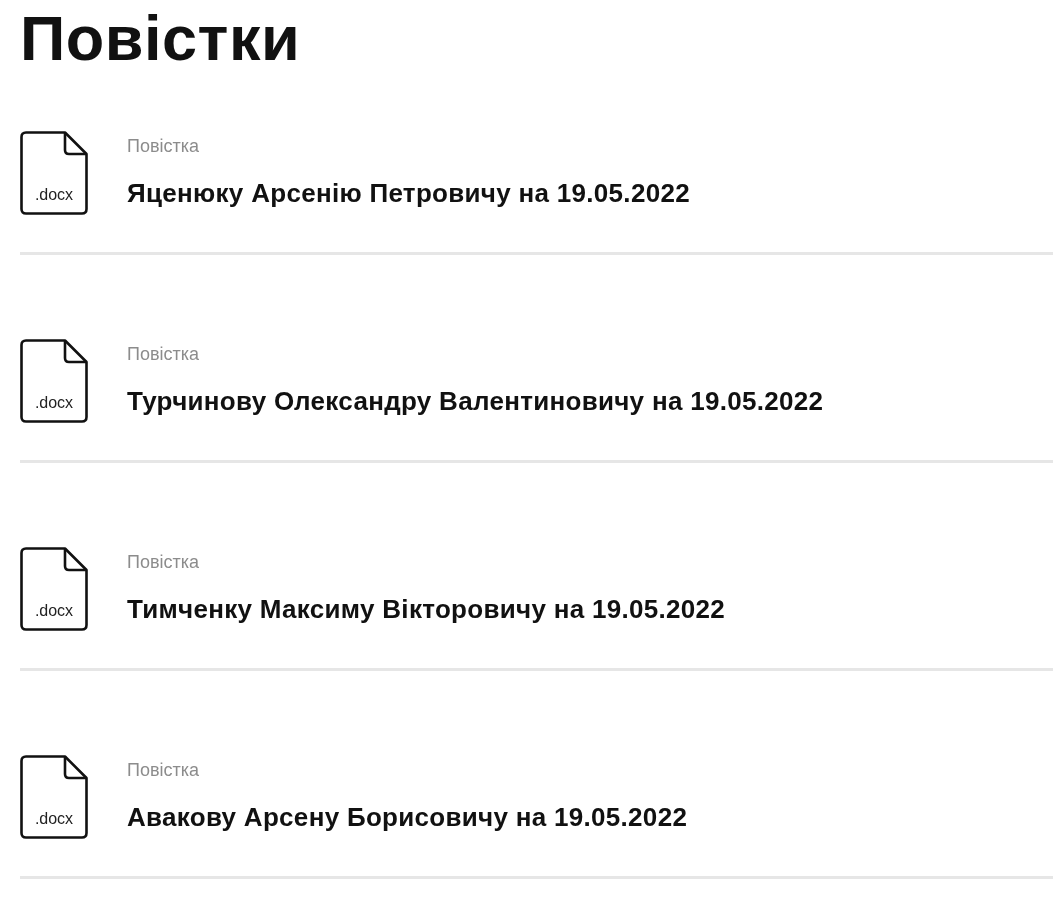  Describe the element at coordinates (475, 401) in the screenshot. I see `document-link: Турчинову Олександру Валентиновичу на 19.05.2022` at that location.